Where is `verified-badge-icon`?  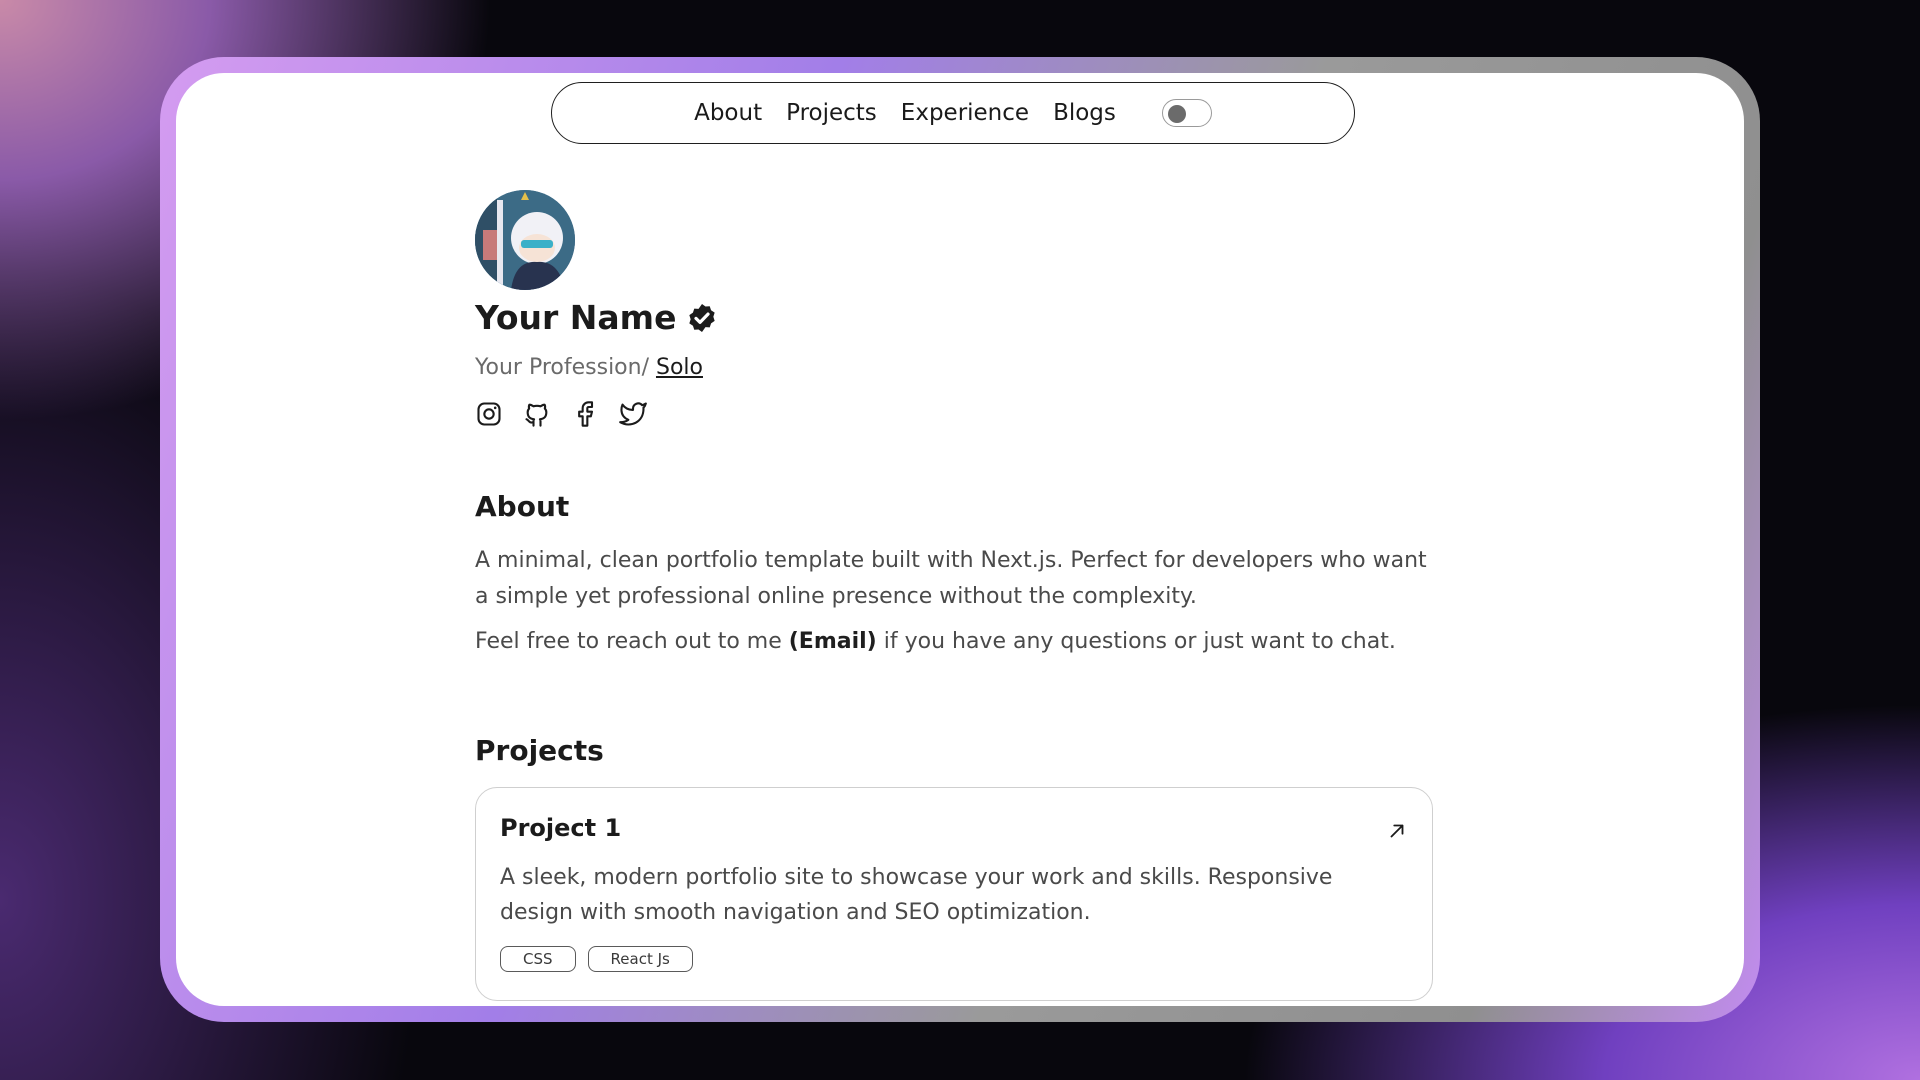 verified-badge-icon is located at coordinates (702, 317).